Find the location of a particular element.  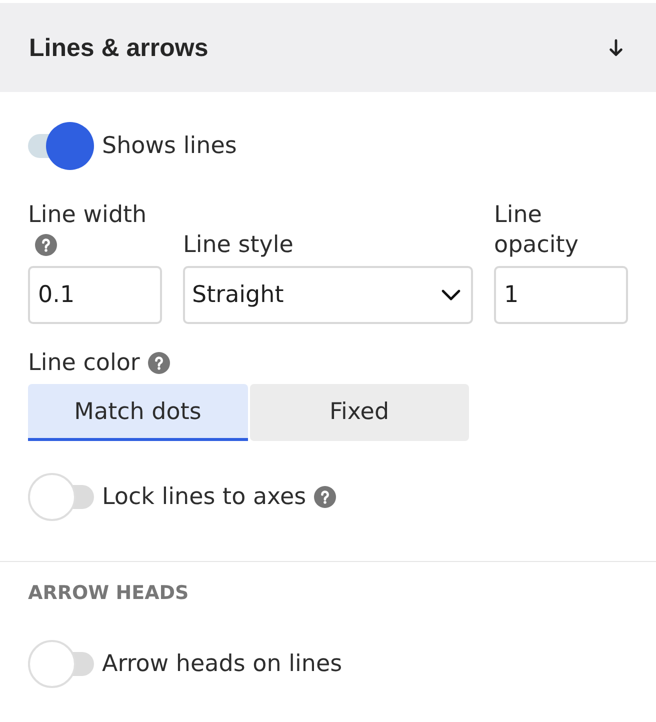

field-label: Line style is located at coordinates (238, 245).